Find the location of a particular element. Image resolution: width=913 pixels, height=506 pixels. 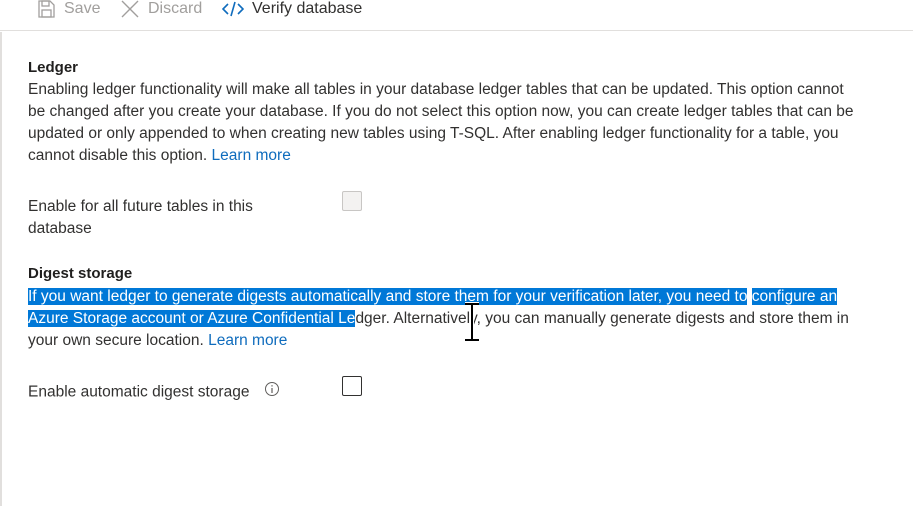

discard-button: Discard is located at coordinates (161, 10).